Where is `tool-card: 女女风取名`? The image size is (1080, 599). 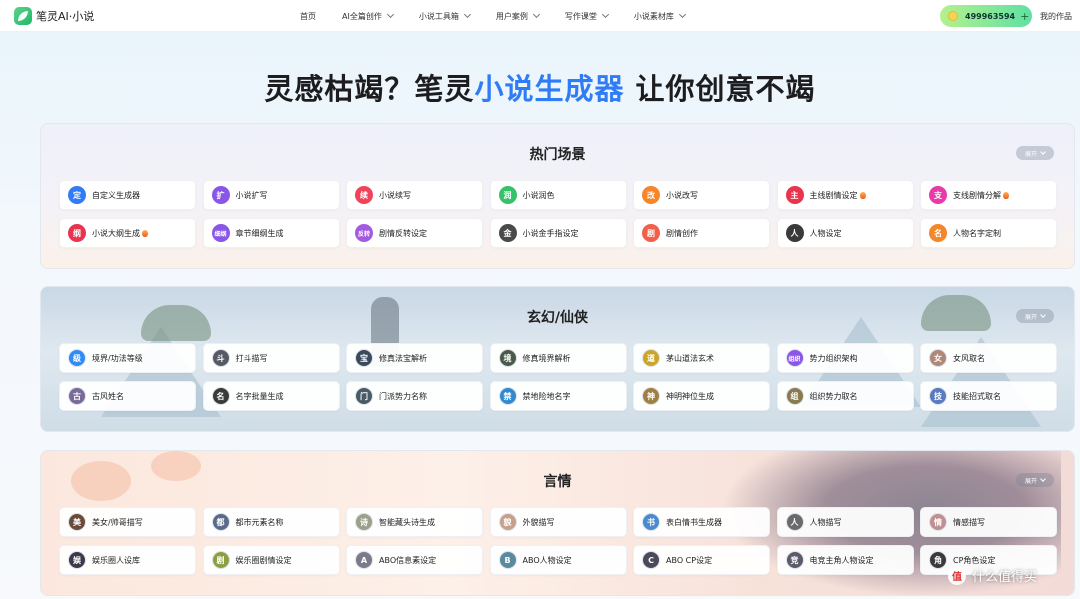 tool-card: 女女风取名 is located at coordinates (988, 358).